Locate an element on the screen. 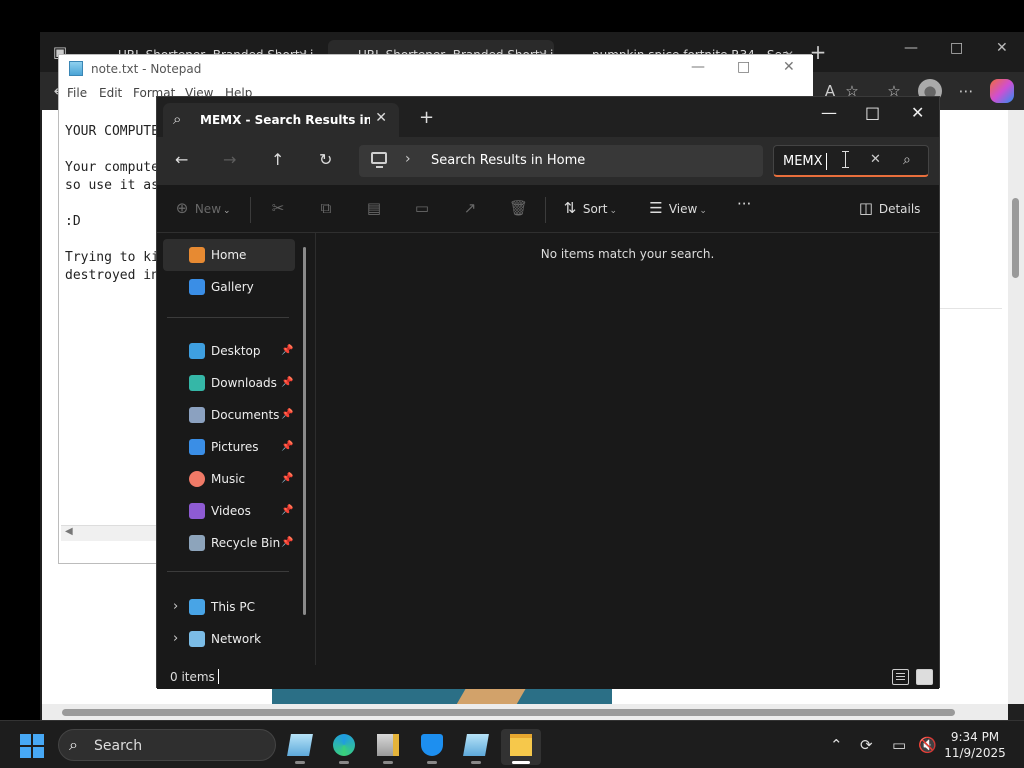 The height and width of the screenshot is (768, 1024). sidebar-item-desktop: Desktop 📌 is located at coordinates (229, 351).